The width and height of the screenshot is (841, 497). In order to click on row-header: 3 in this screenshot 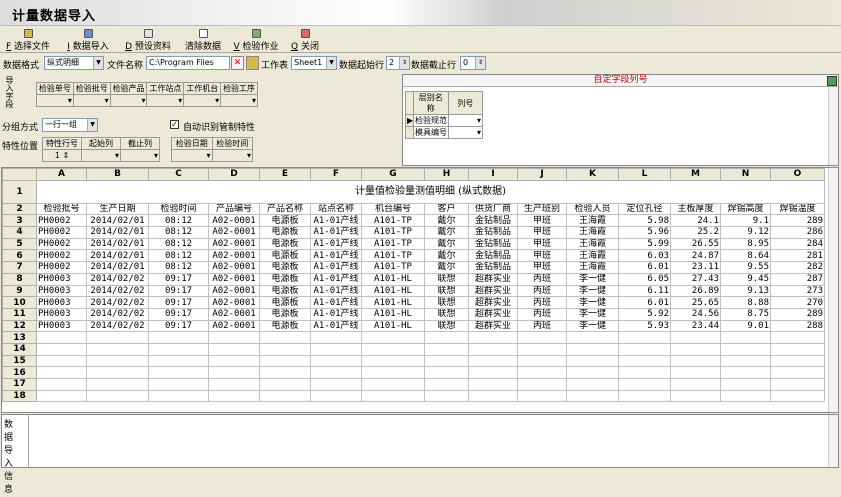, I will do `click(19, 221)`.